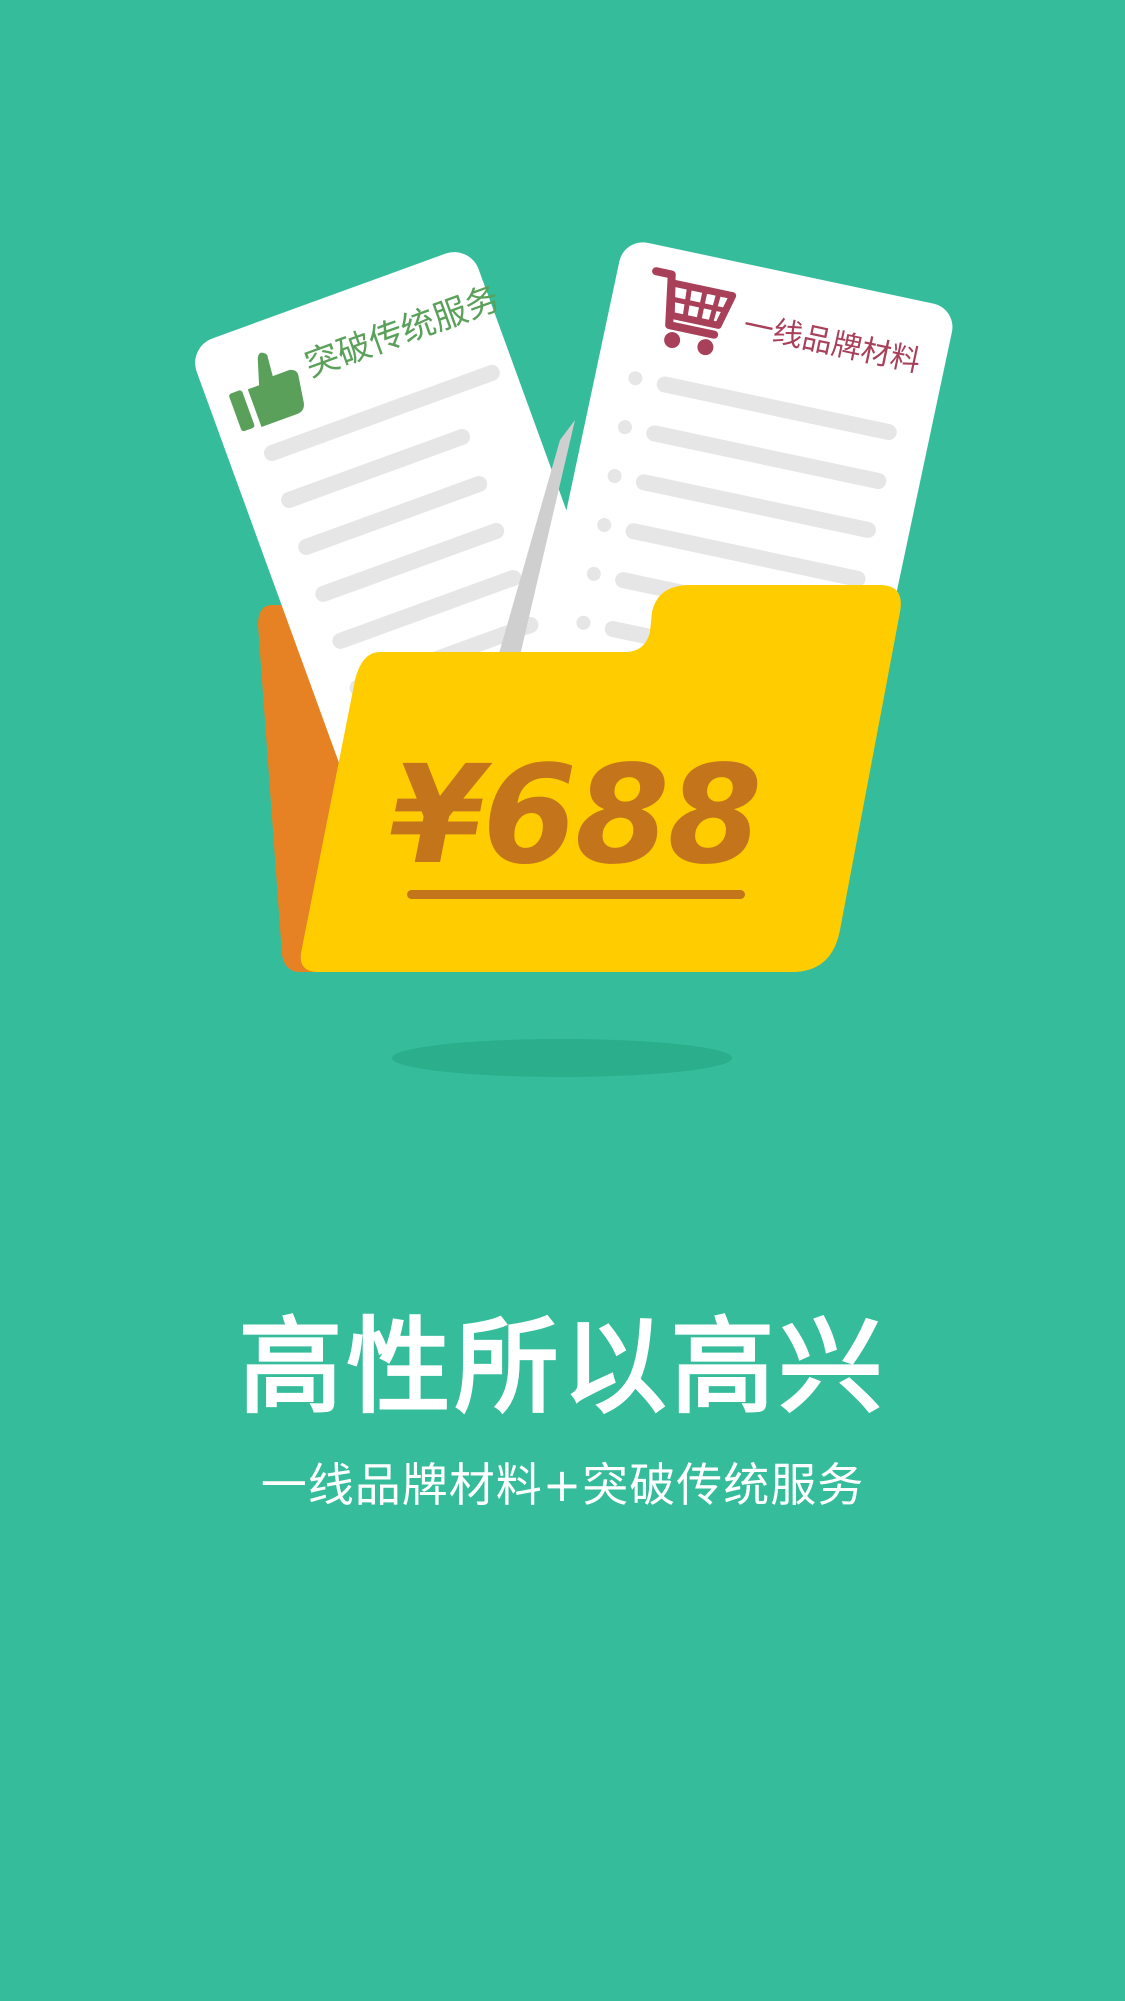 The height and width of the screenshot is (2001, 1125). Describe the element at coordinates (576, 894) in the screenshot. I see `price-underline` at that location.